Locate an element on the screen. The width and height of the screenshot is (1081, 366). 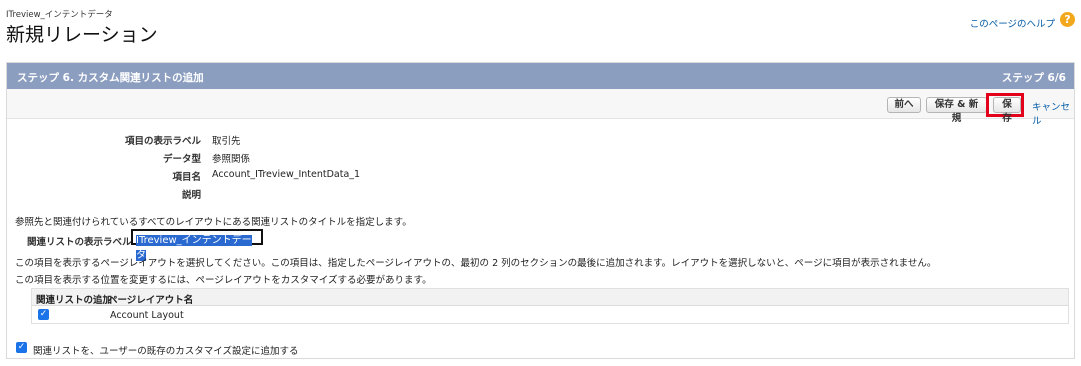
help-link: このページのヘルプ is located at coordinates (1012, 23).